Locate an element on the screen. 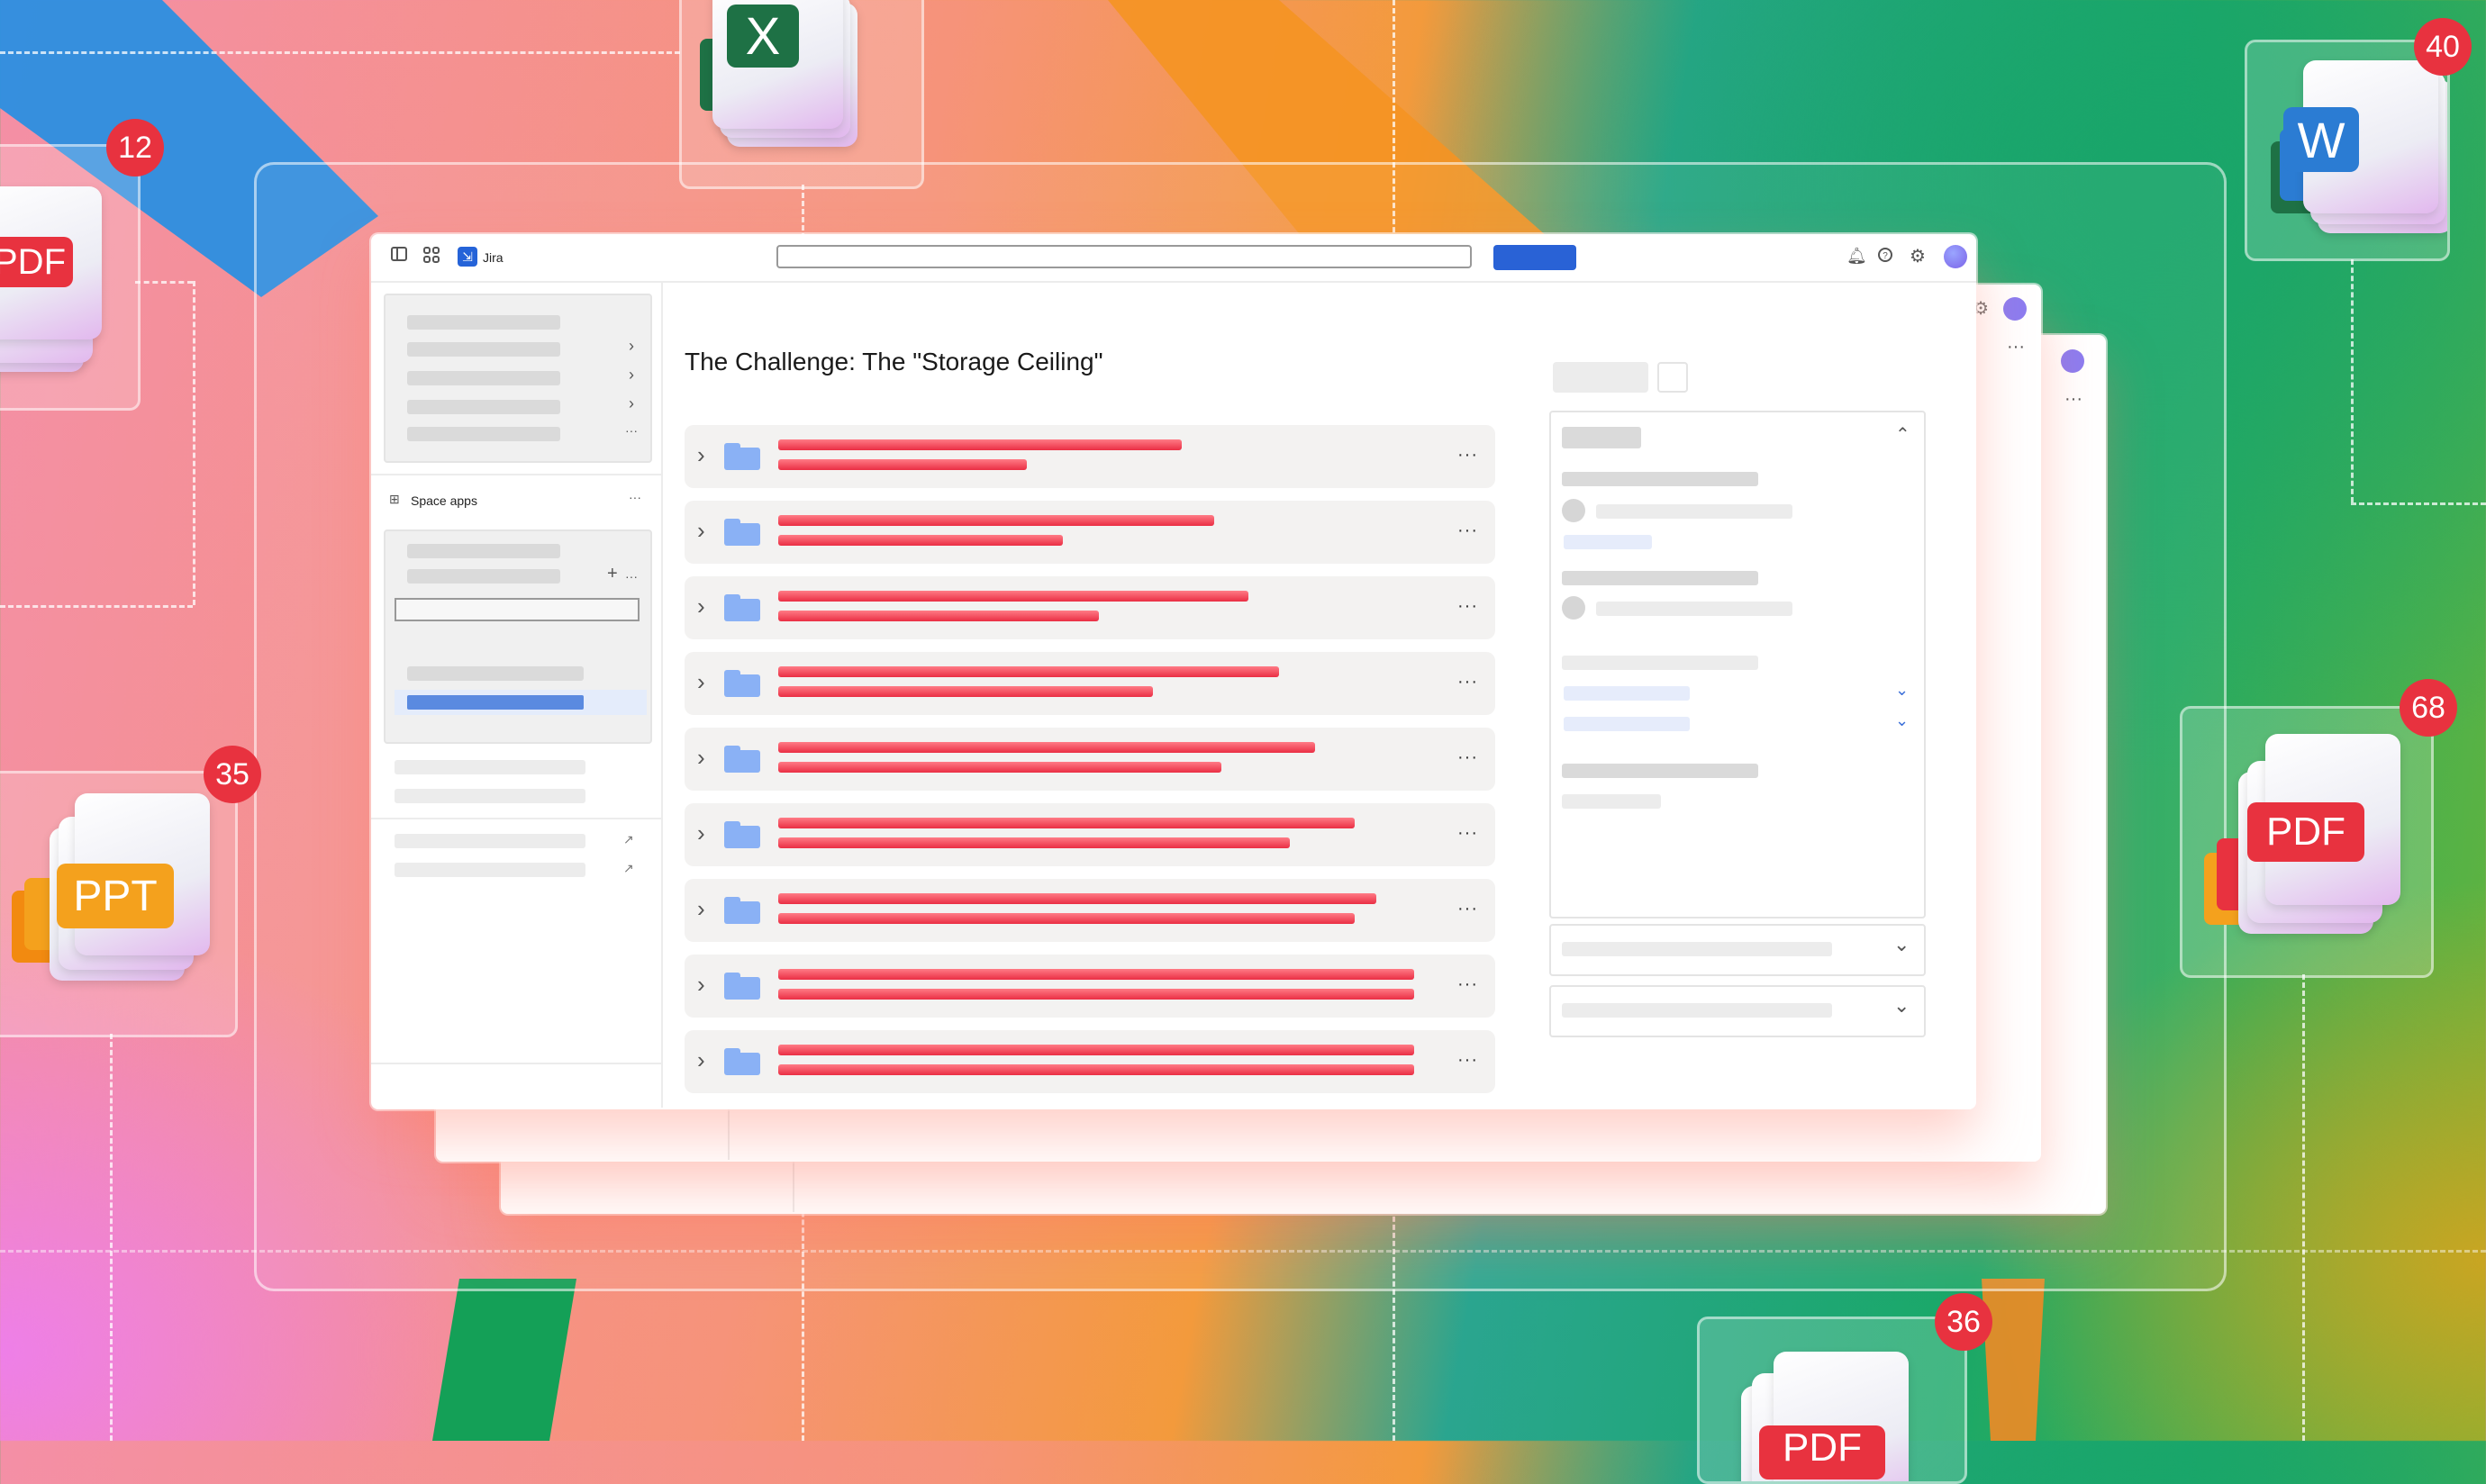 This screenshot has width=2486, height=1484. details-panel: ⌃ ⌄ ⌄ is located at coordinates (1737, 664).